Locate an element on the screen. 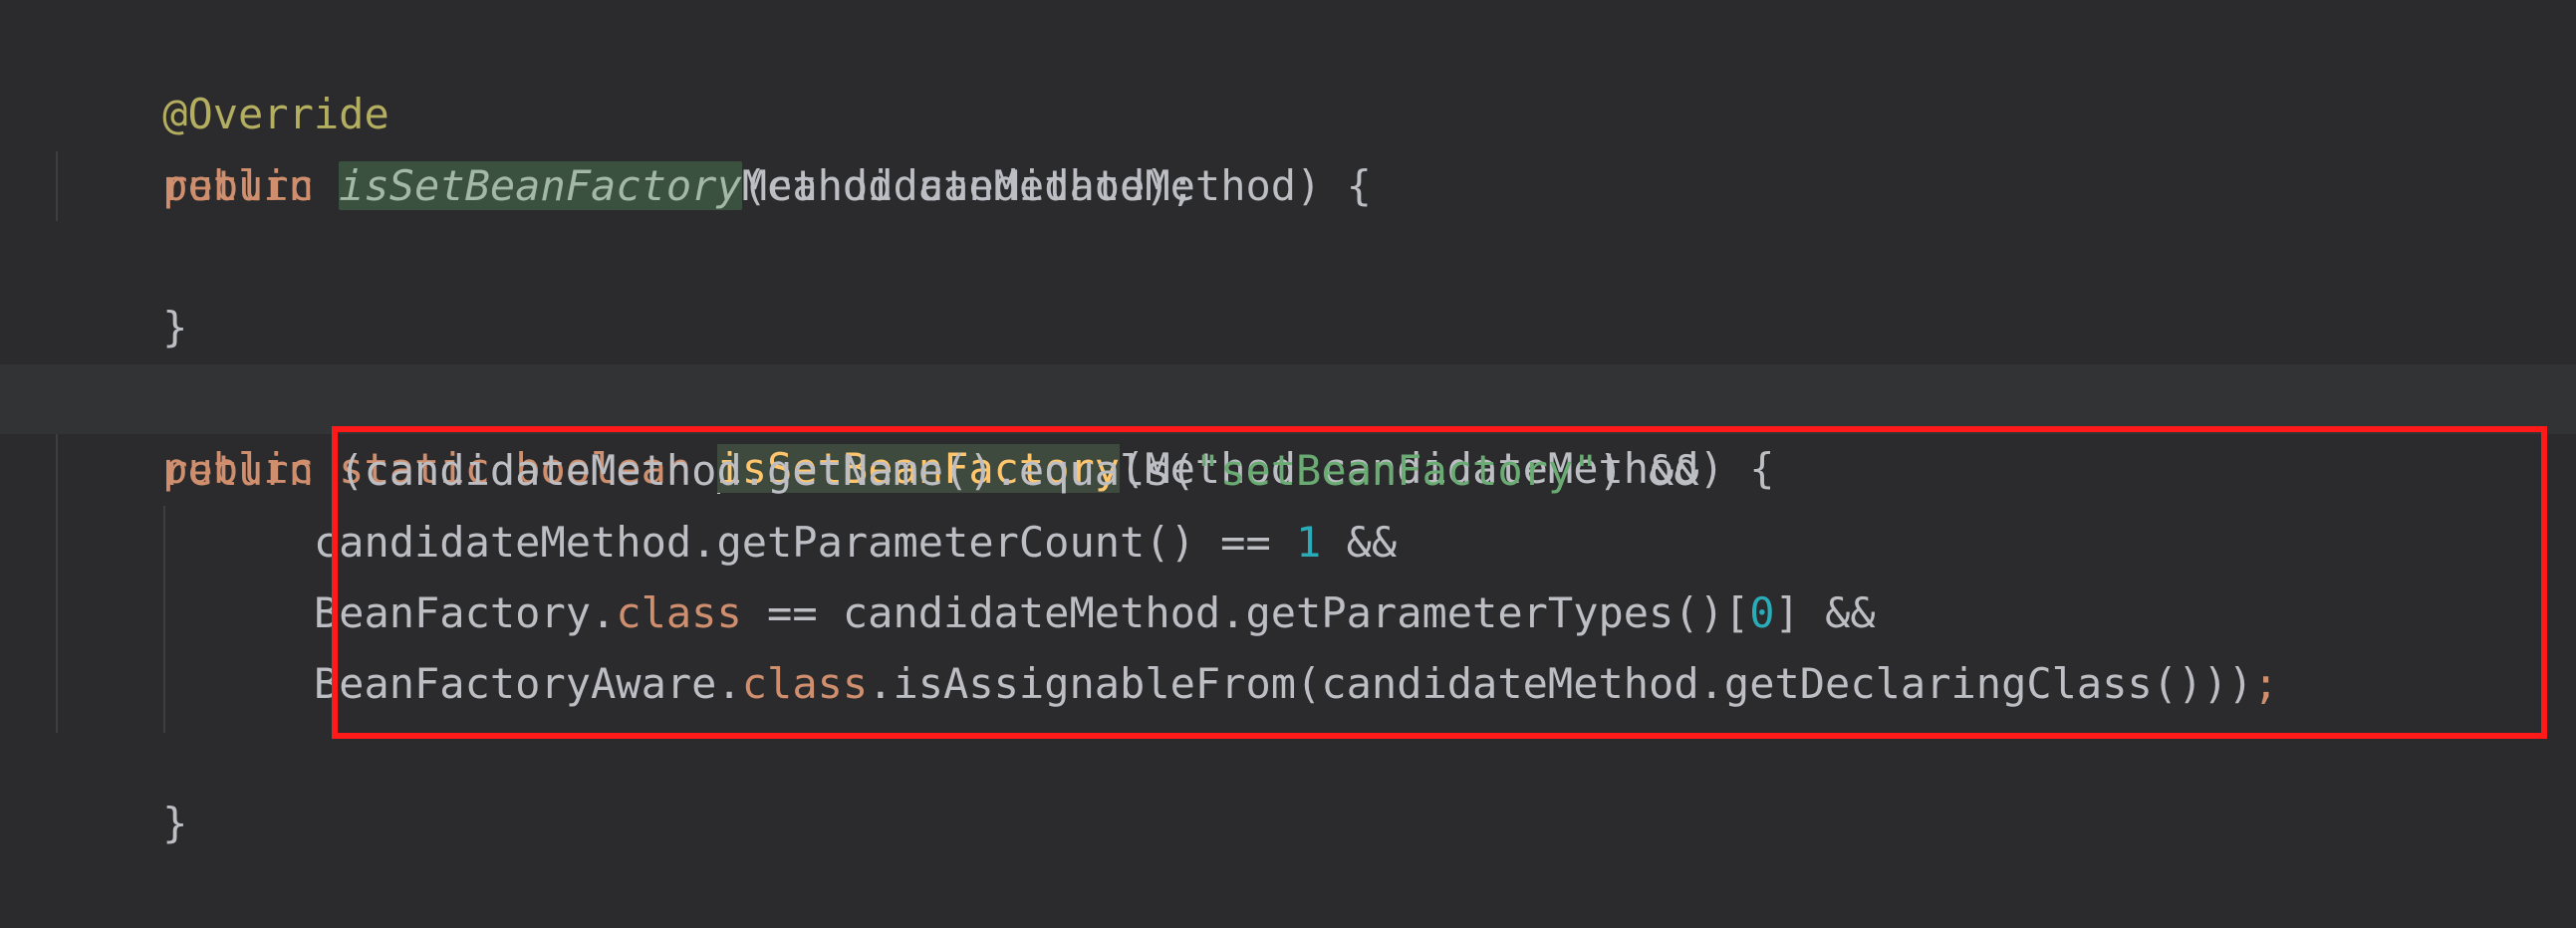 The image size is (2576, 928). code-fragment: ) && is located at coordinates (1648, 471).